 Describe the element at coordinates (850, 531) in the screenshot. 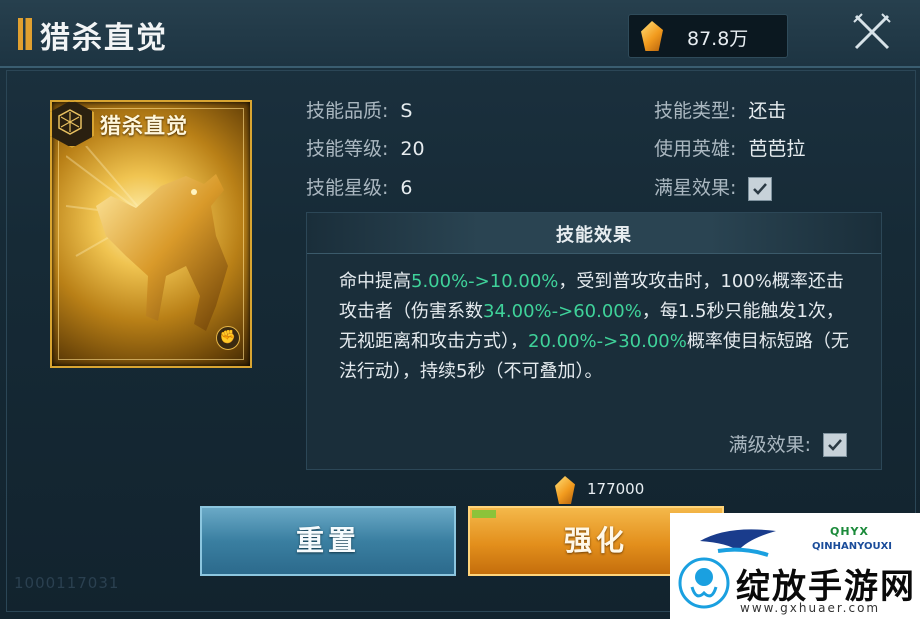

I see `watermark-brand: QHYX` at that location.